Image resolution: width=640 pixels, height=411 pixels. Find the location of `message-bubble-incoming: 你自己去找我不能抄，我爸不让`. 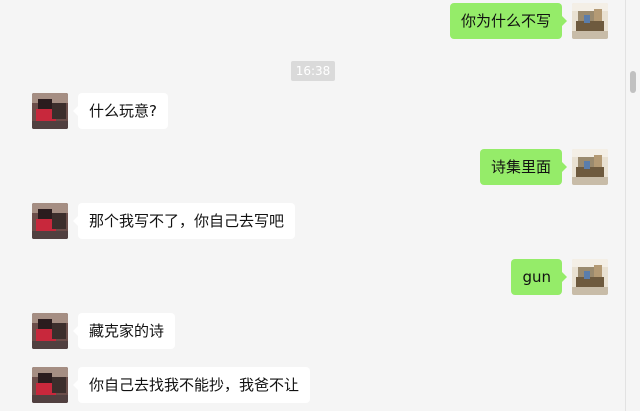

message-bubble-incoming: 你自己去找我不能抄，我爸不让 is located at coordinates (191, 385).